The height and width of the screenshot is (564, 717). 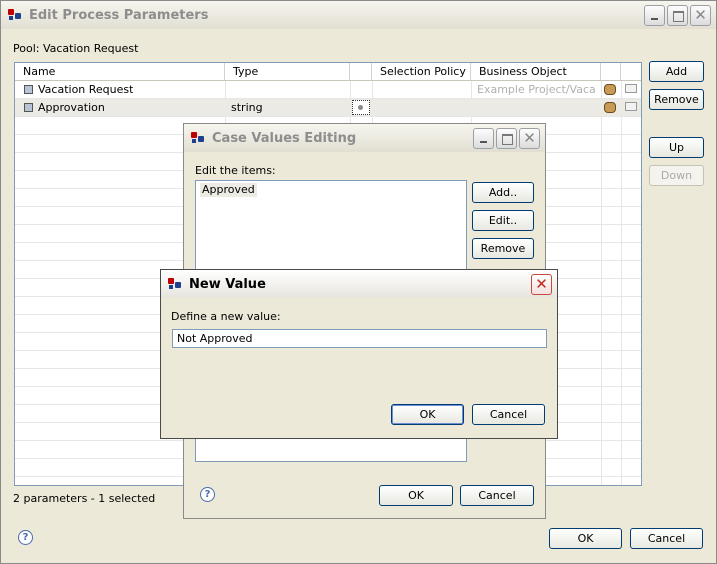 What do you see at coordinates (611, 71) in the screenshot?
I see `column-header-icon1` at bounding box center [611, 71].